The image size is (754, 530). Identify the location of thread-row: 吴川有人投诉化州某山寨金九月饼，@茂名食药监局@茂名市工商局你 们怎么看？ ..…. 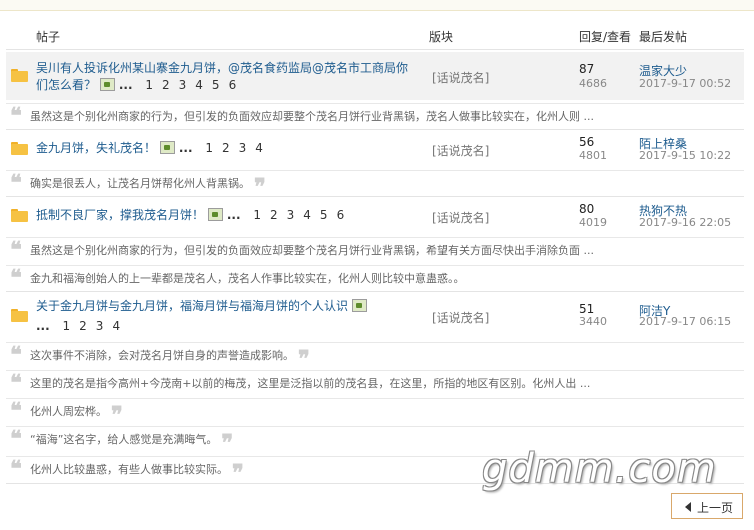
(375, 76).